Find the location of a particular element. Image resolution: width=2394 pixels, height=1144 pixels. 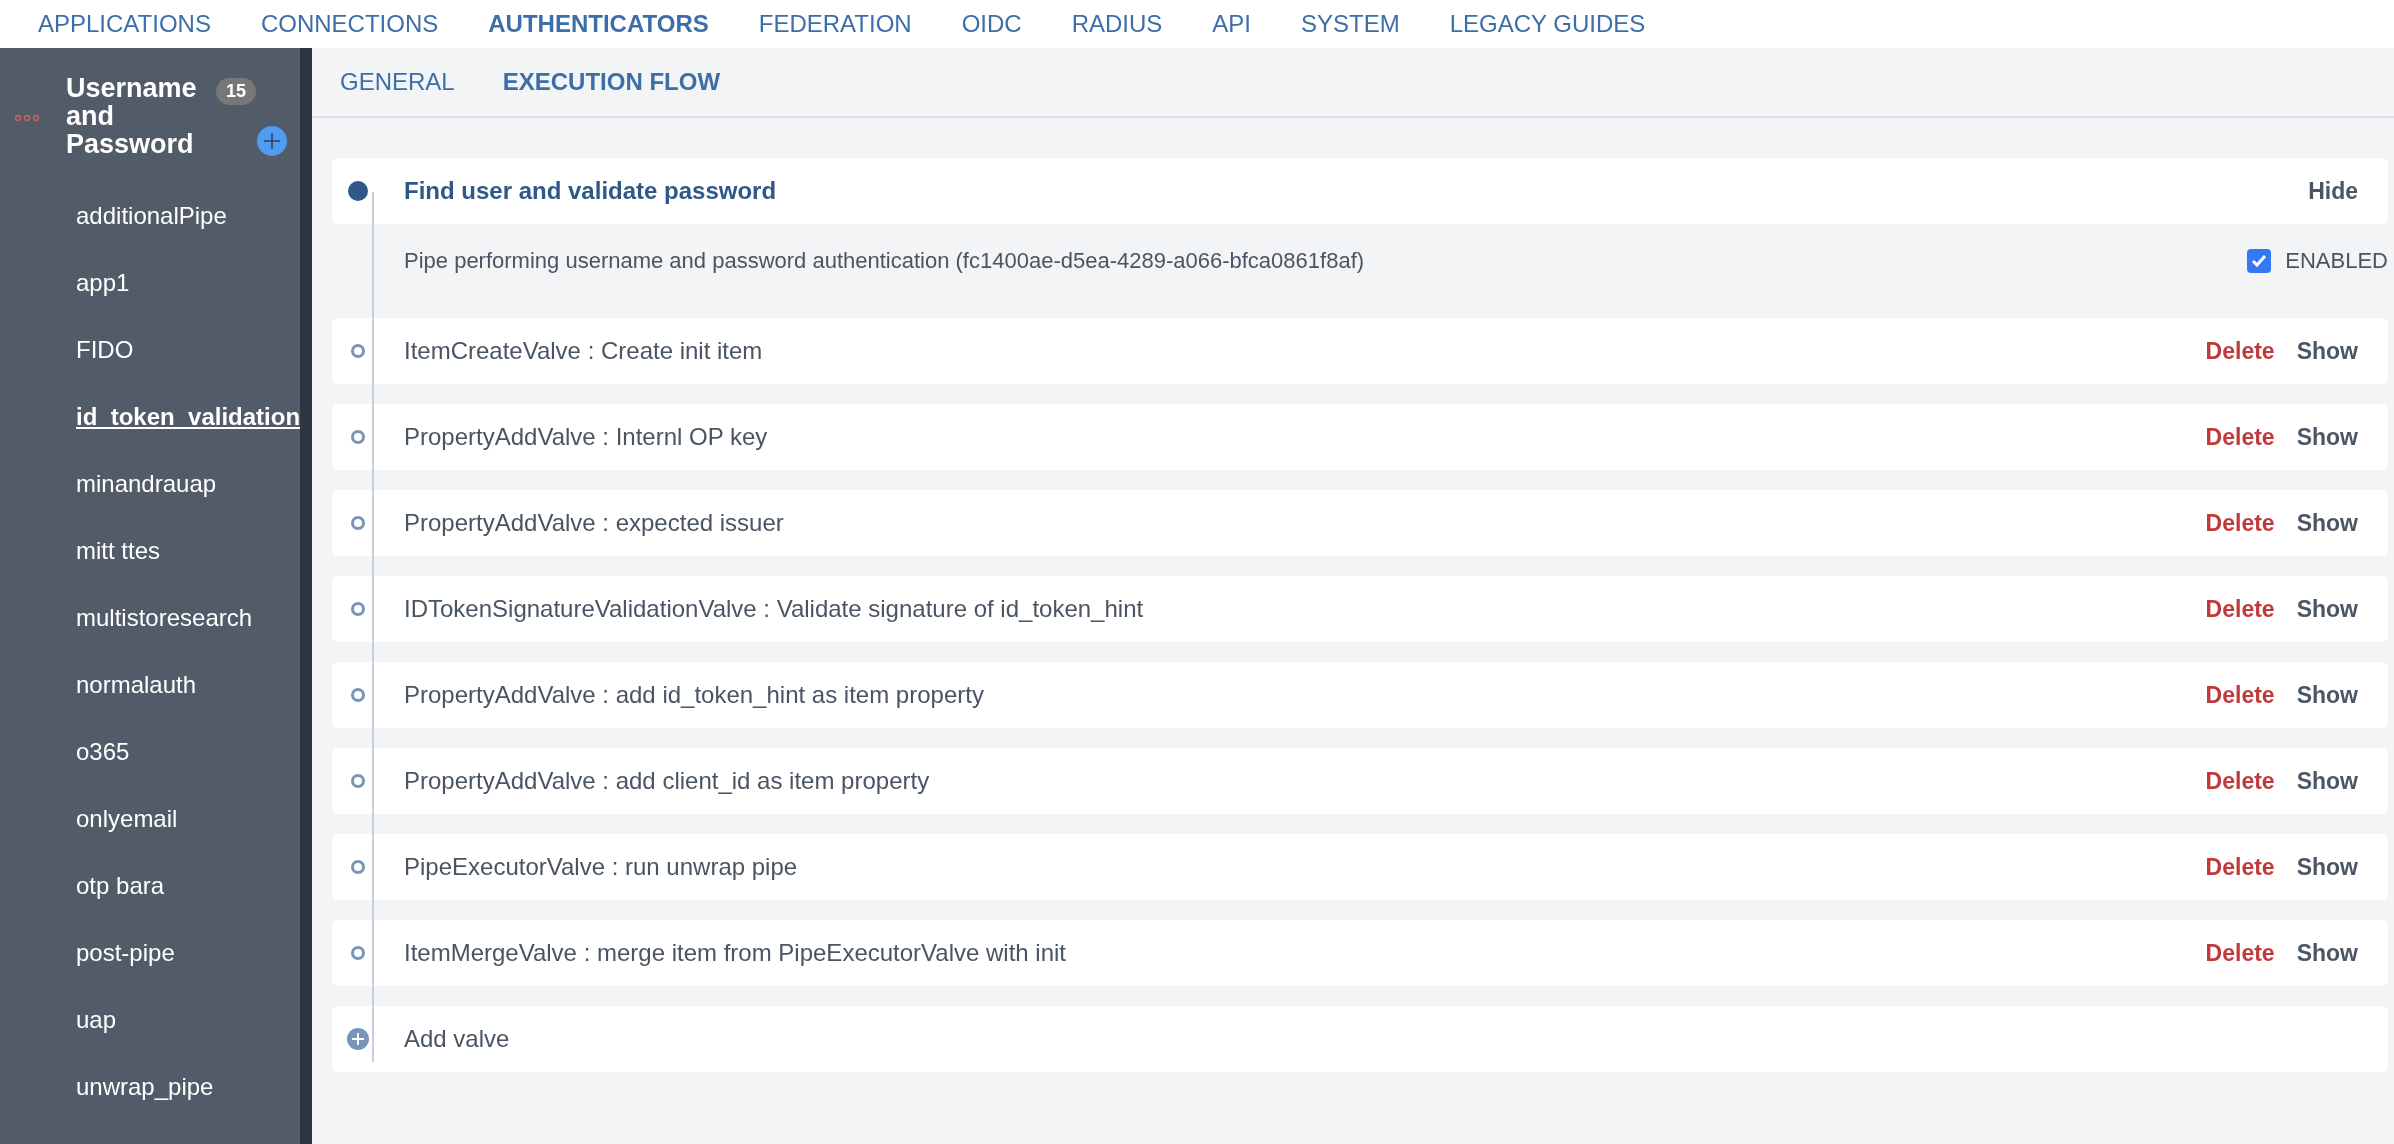

nav-tab: AUTHENTICATORS is located at coordinates (598, 24).